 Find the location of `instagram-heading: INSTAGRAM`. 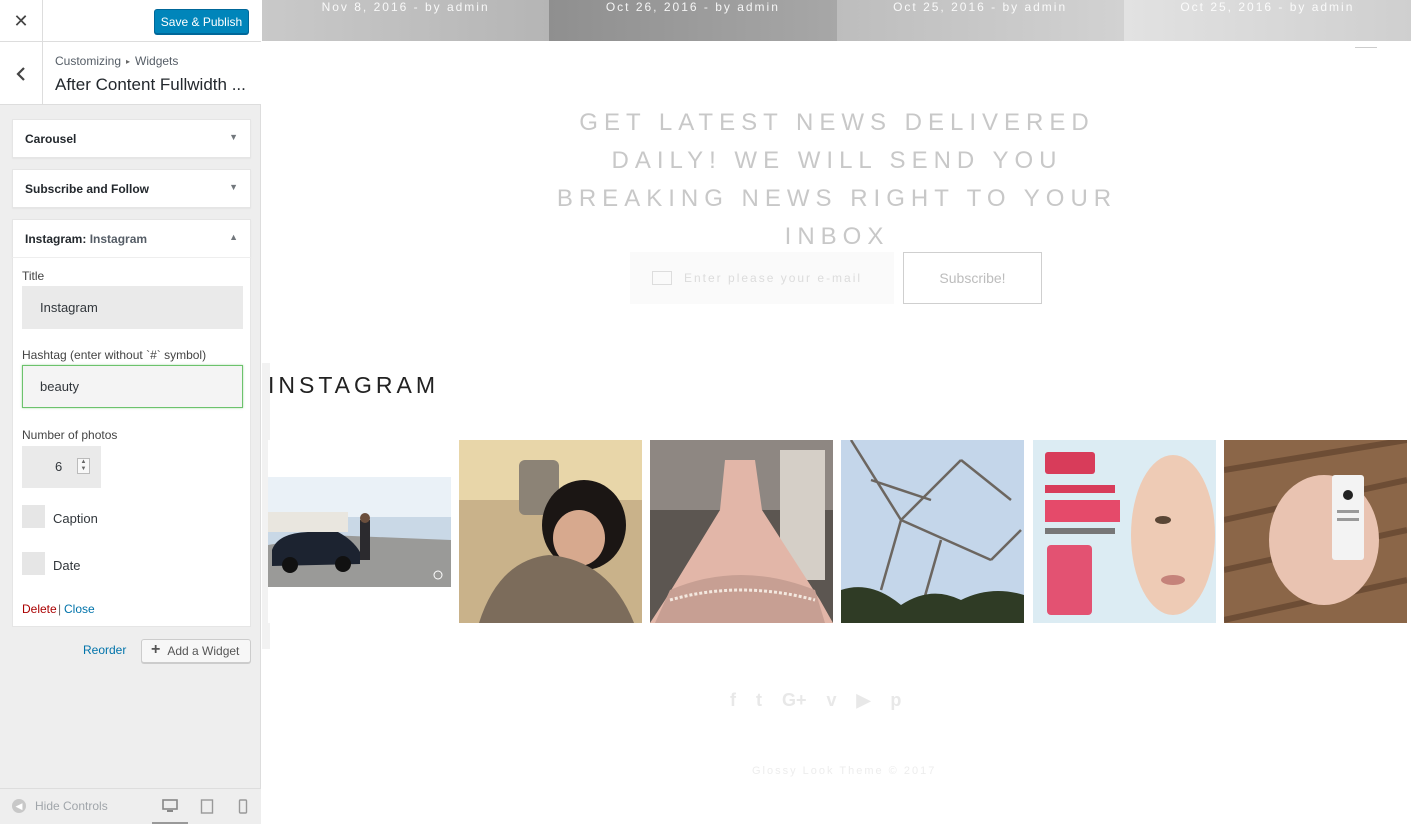

instagram-heading: INSTAGRAM is located at coordinates (354, 385).